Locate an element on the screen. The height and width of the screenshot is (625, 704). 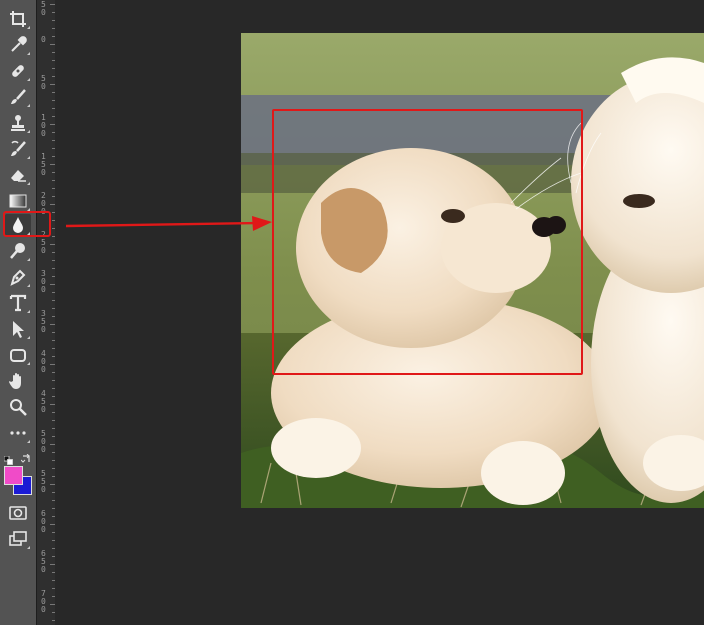
path-selection-icon is located at coordinates (18, 329).